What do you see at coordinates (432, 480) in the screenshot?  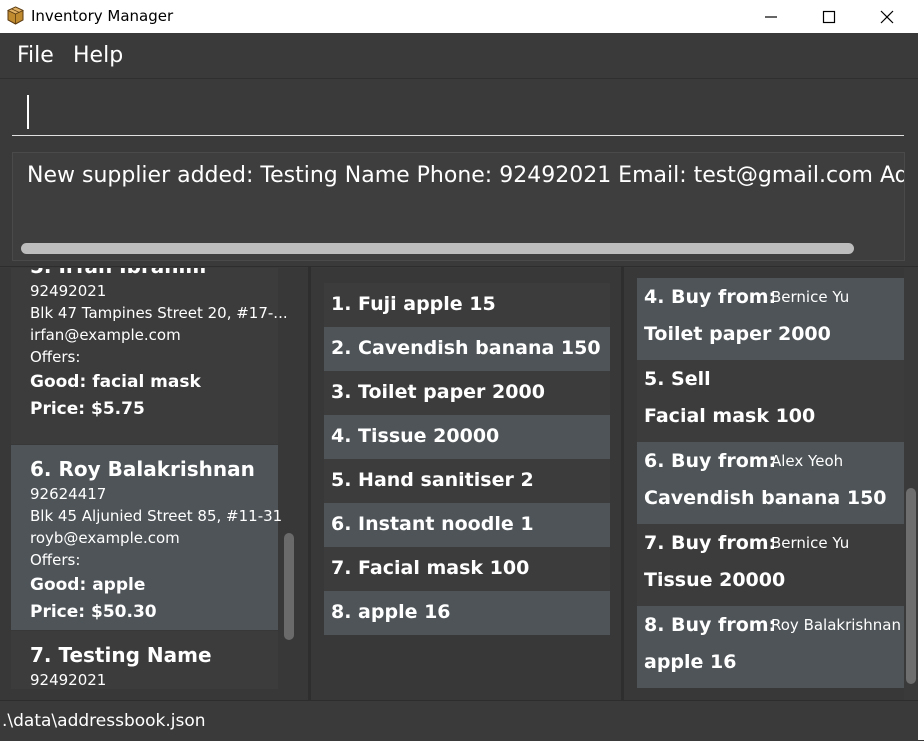 I see `inventory-item-label: 5. Hand sanitiser 2` at bounding box center [432, 480].